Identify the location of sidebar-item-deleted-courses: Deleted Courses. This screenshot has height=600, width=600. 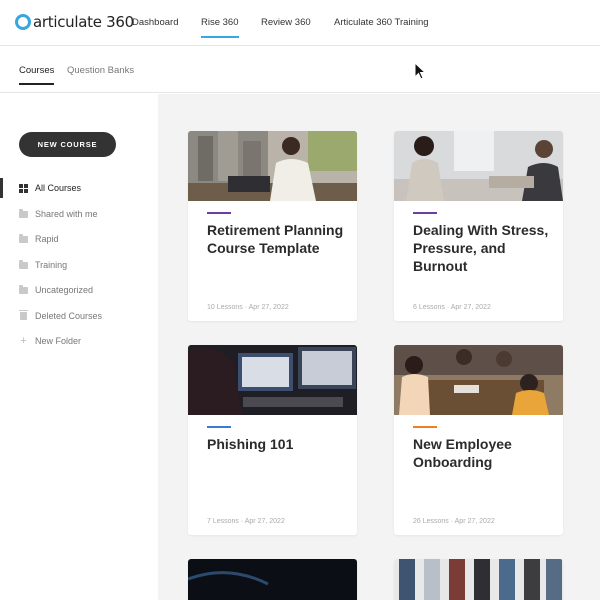
(79, 316).